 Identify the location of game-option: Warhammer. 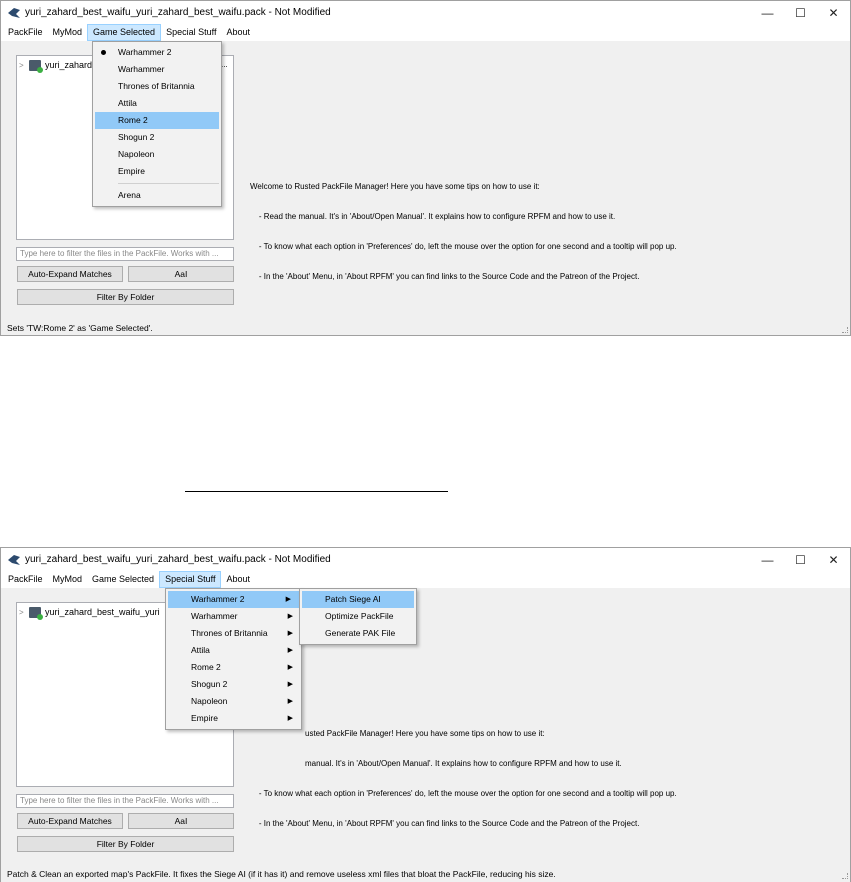
(157, 69).